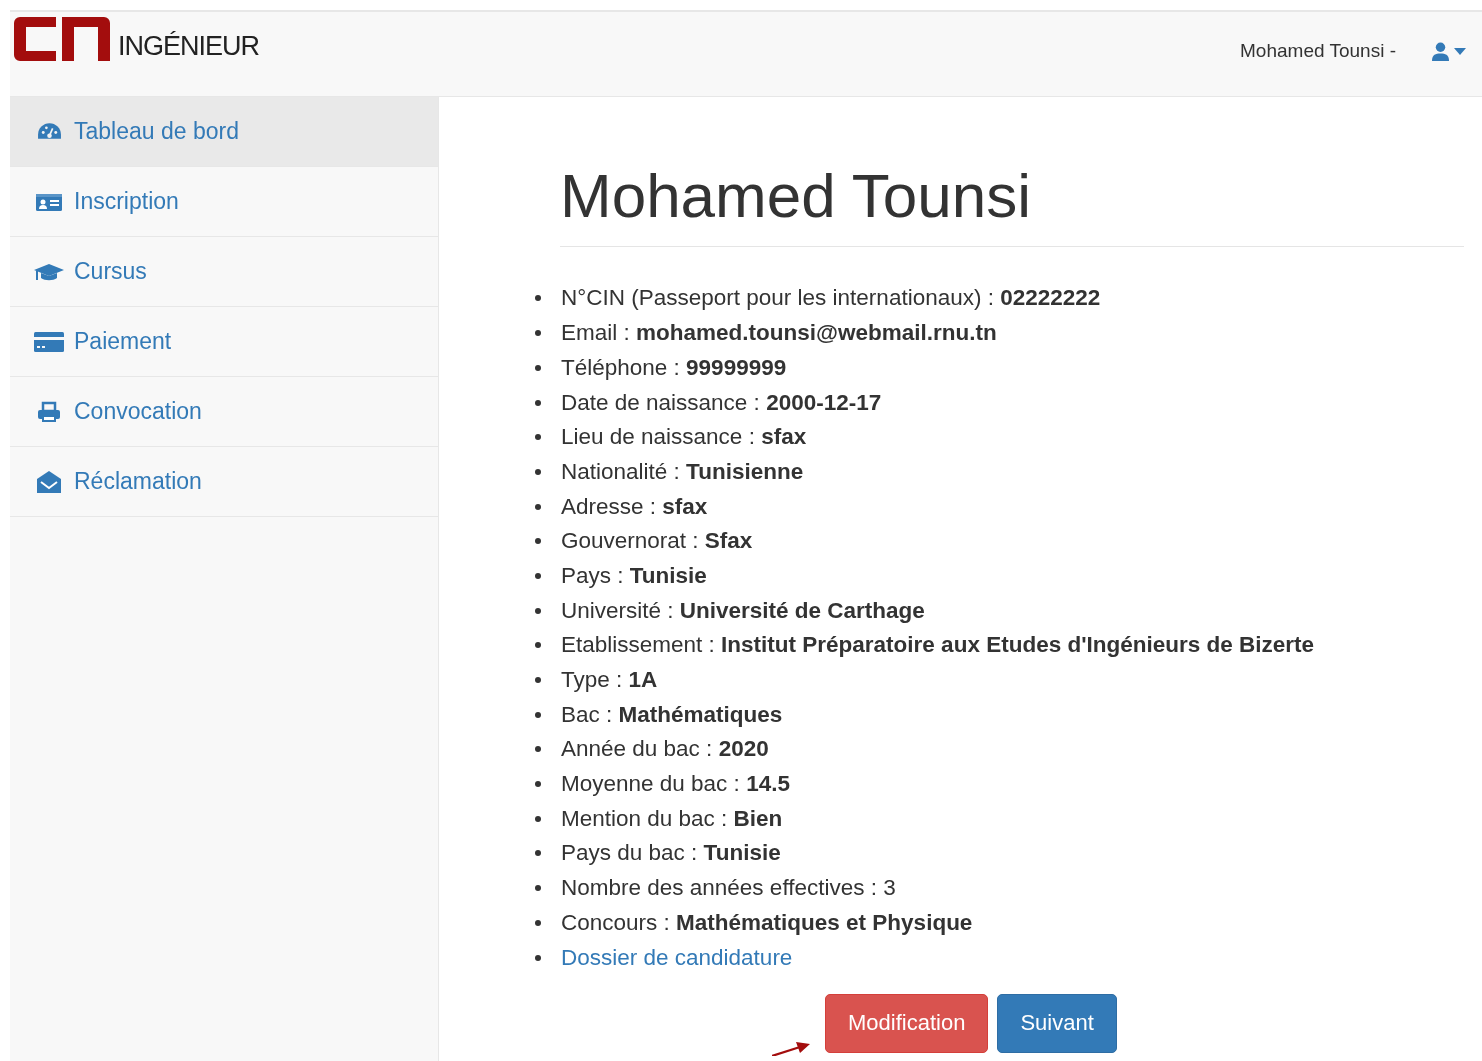 This screenshot has height=1061, width=1482. Describe the element at coordinates (721, 402) in the screenshot. I see `detail-text: Date de naissance : 2000-12-17` at that location.